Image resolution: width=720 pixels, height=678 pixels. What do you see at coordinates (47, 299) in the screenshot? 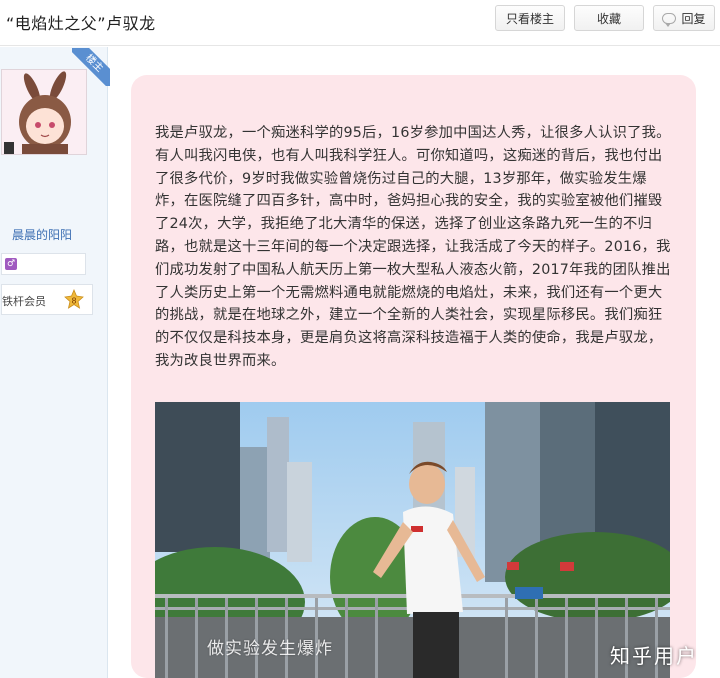
I see `member-level-box: 铁杆会员 8` at bounding box center [47, 299].